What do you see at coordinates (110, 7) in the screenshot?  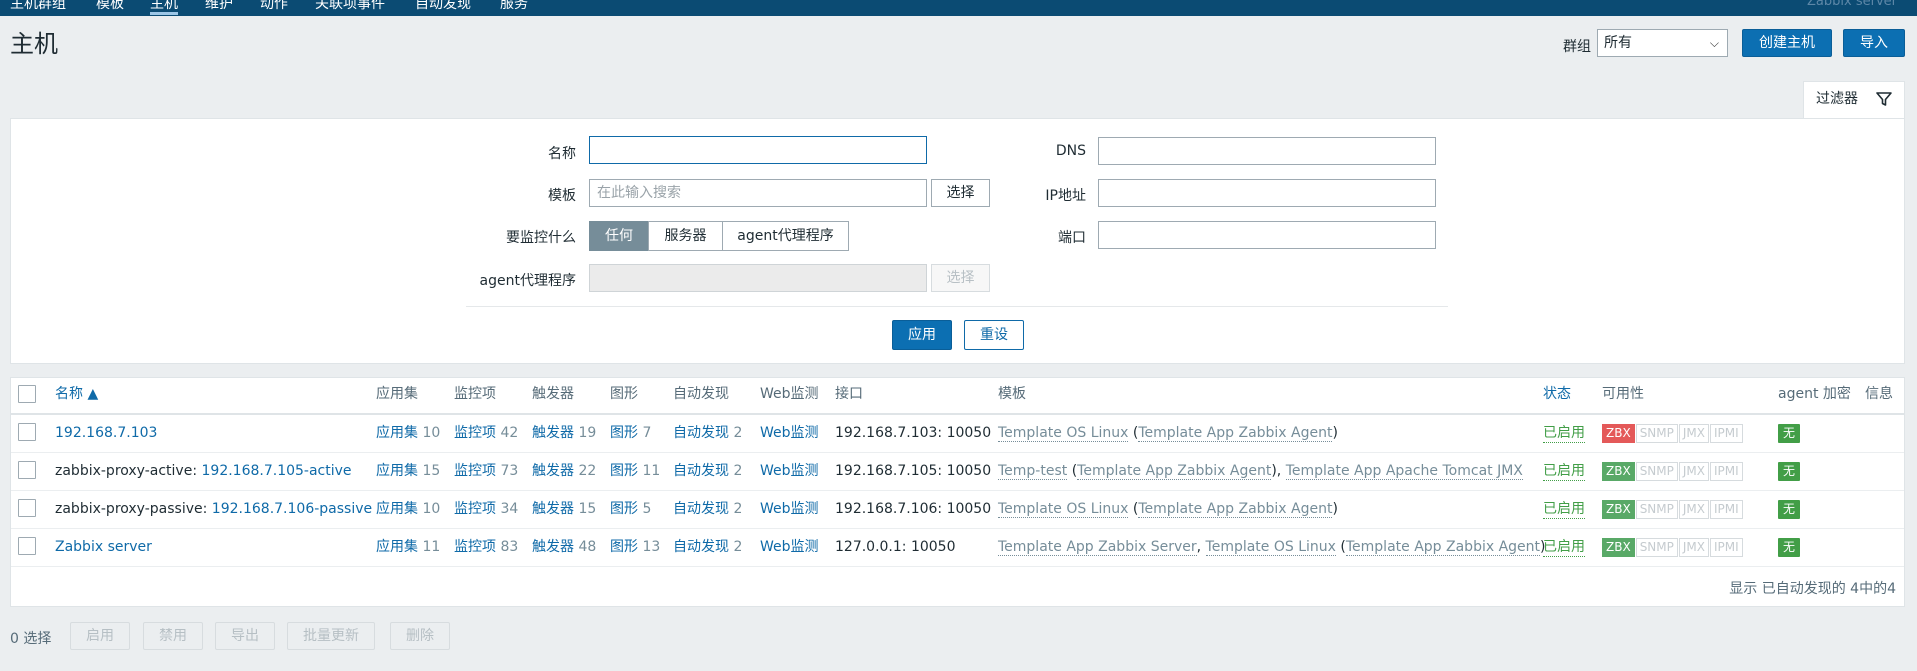 I see `nav-templates: 模板` at bounding box center [110, 7].